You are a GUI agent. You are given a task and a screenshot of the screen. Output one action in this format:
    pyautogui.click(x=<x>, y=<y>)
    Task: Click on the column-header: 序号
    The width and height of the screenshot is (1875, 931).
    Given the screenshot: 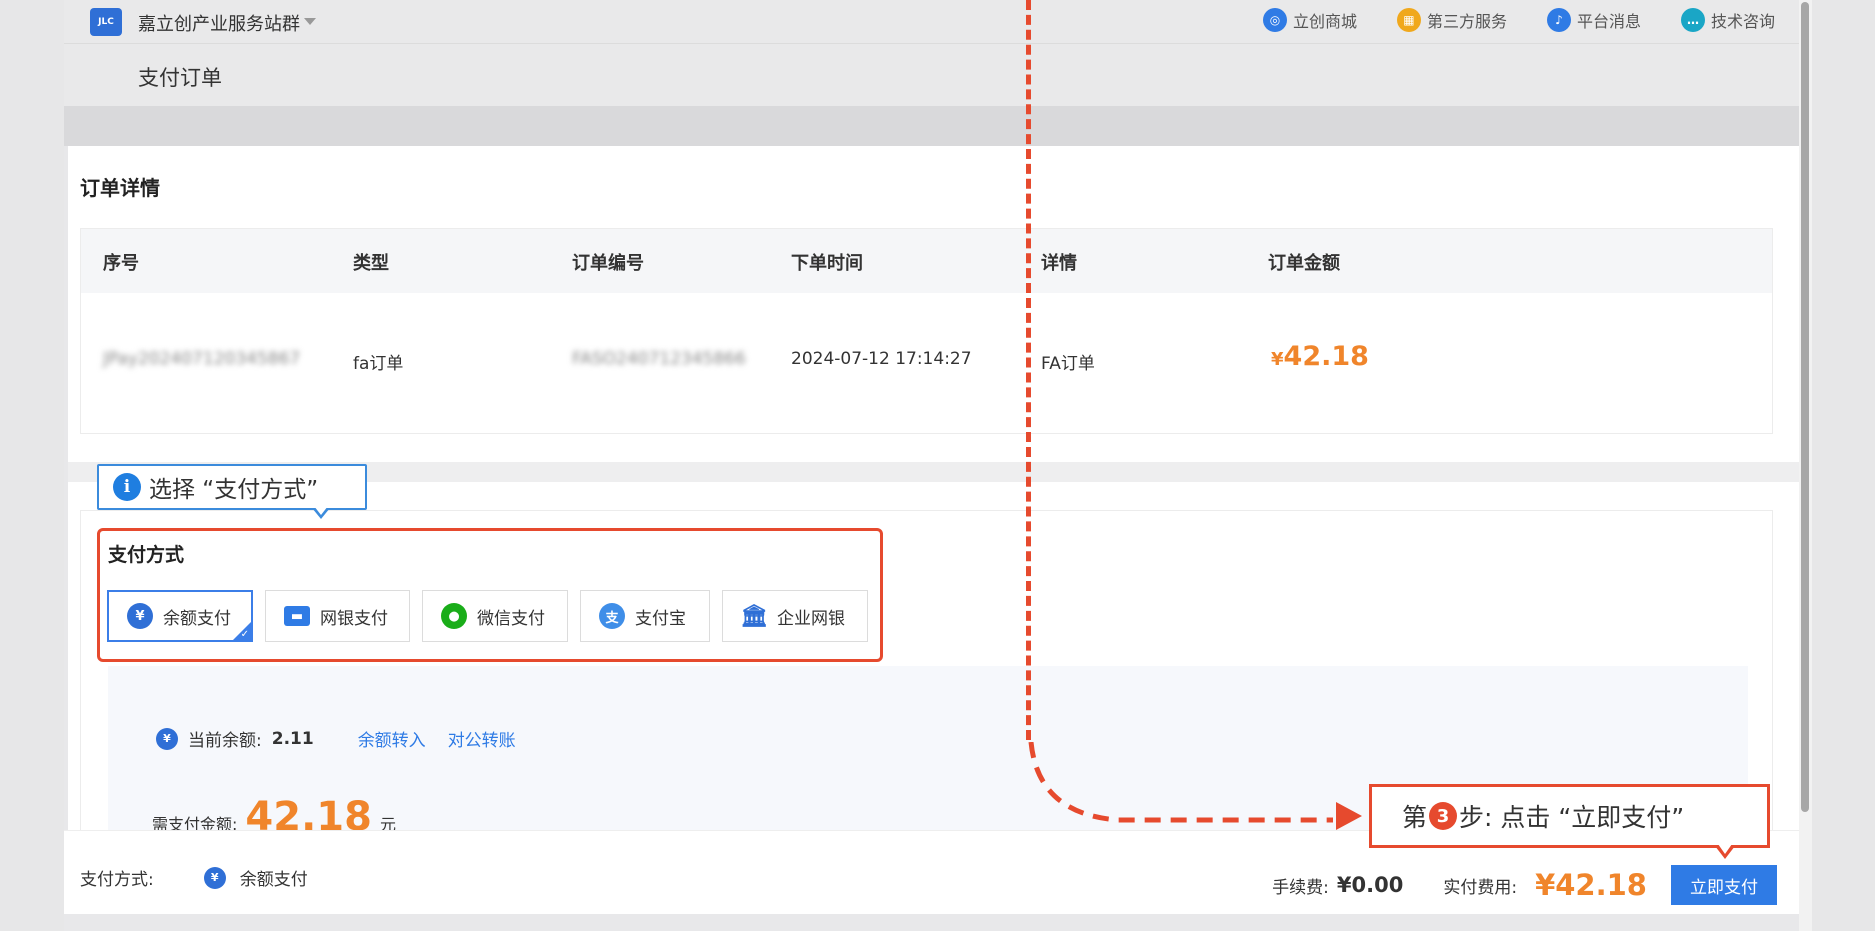 What is the action you would take?
    pyautogui.click(x=121, y=263)
    